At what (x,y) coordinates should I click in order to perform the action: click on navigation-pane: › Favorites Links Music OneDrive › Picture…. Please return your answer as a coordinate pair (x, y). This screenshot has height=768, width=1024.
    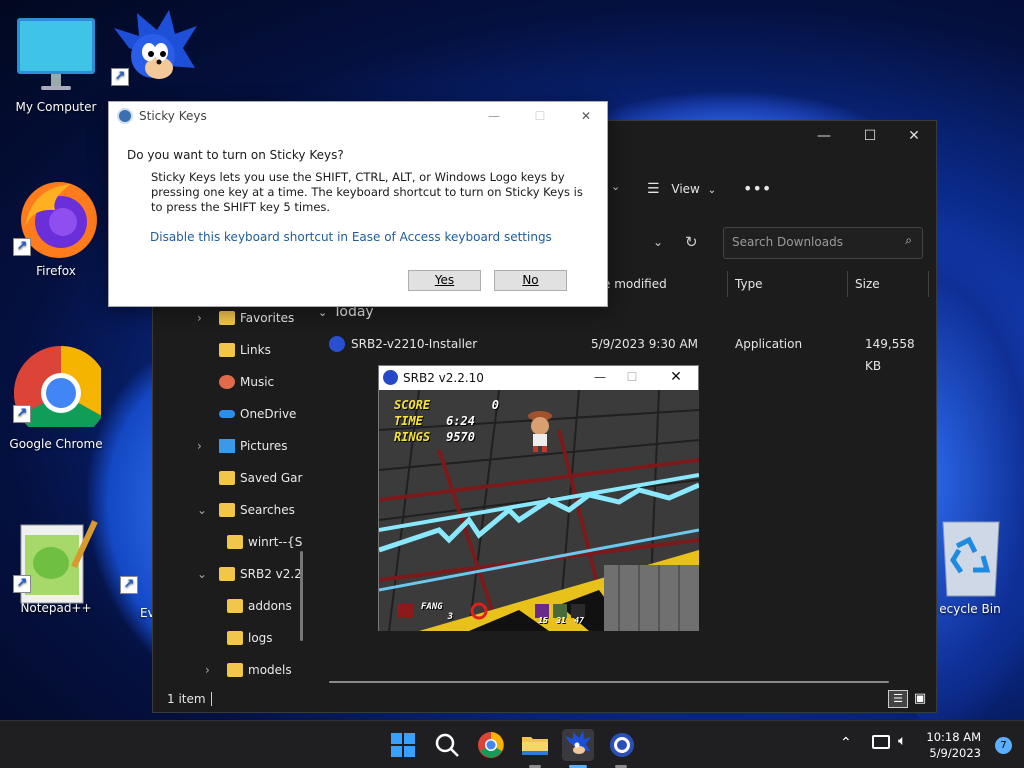
    Looking at the image, I should click on (228, 496).